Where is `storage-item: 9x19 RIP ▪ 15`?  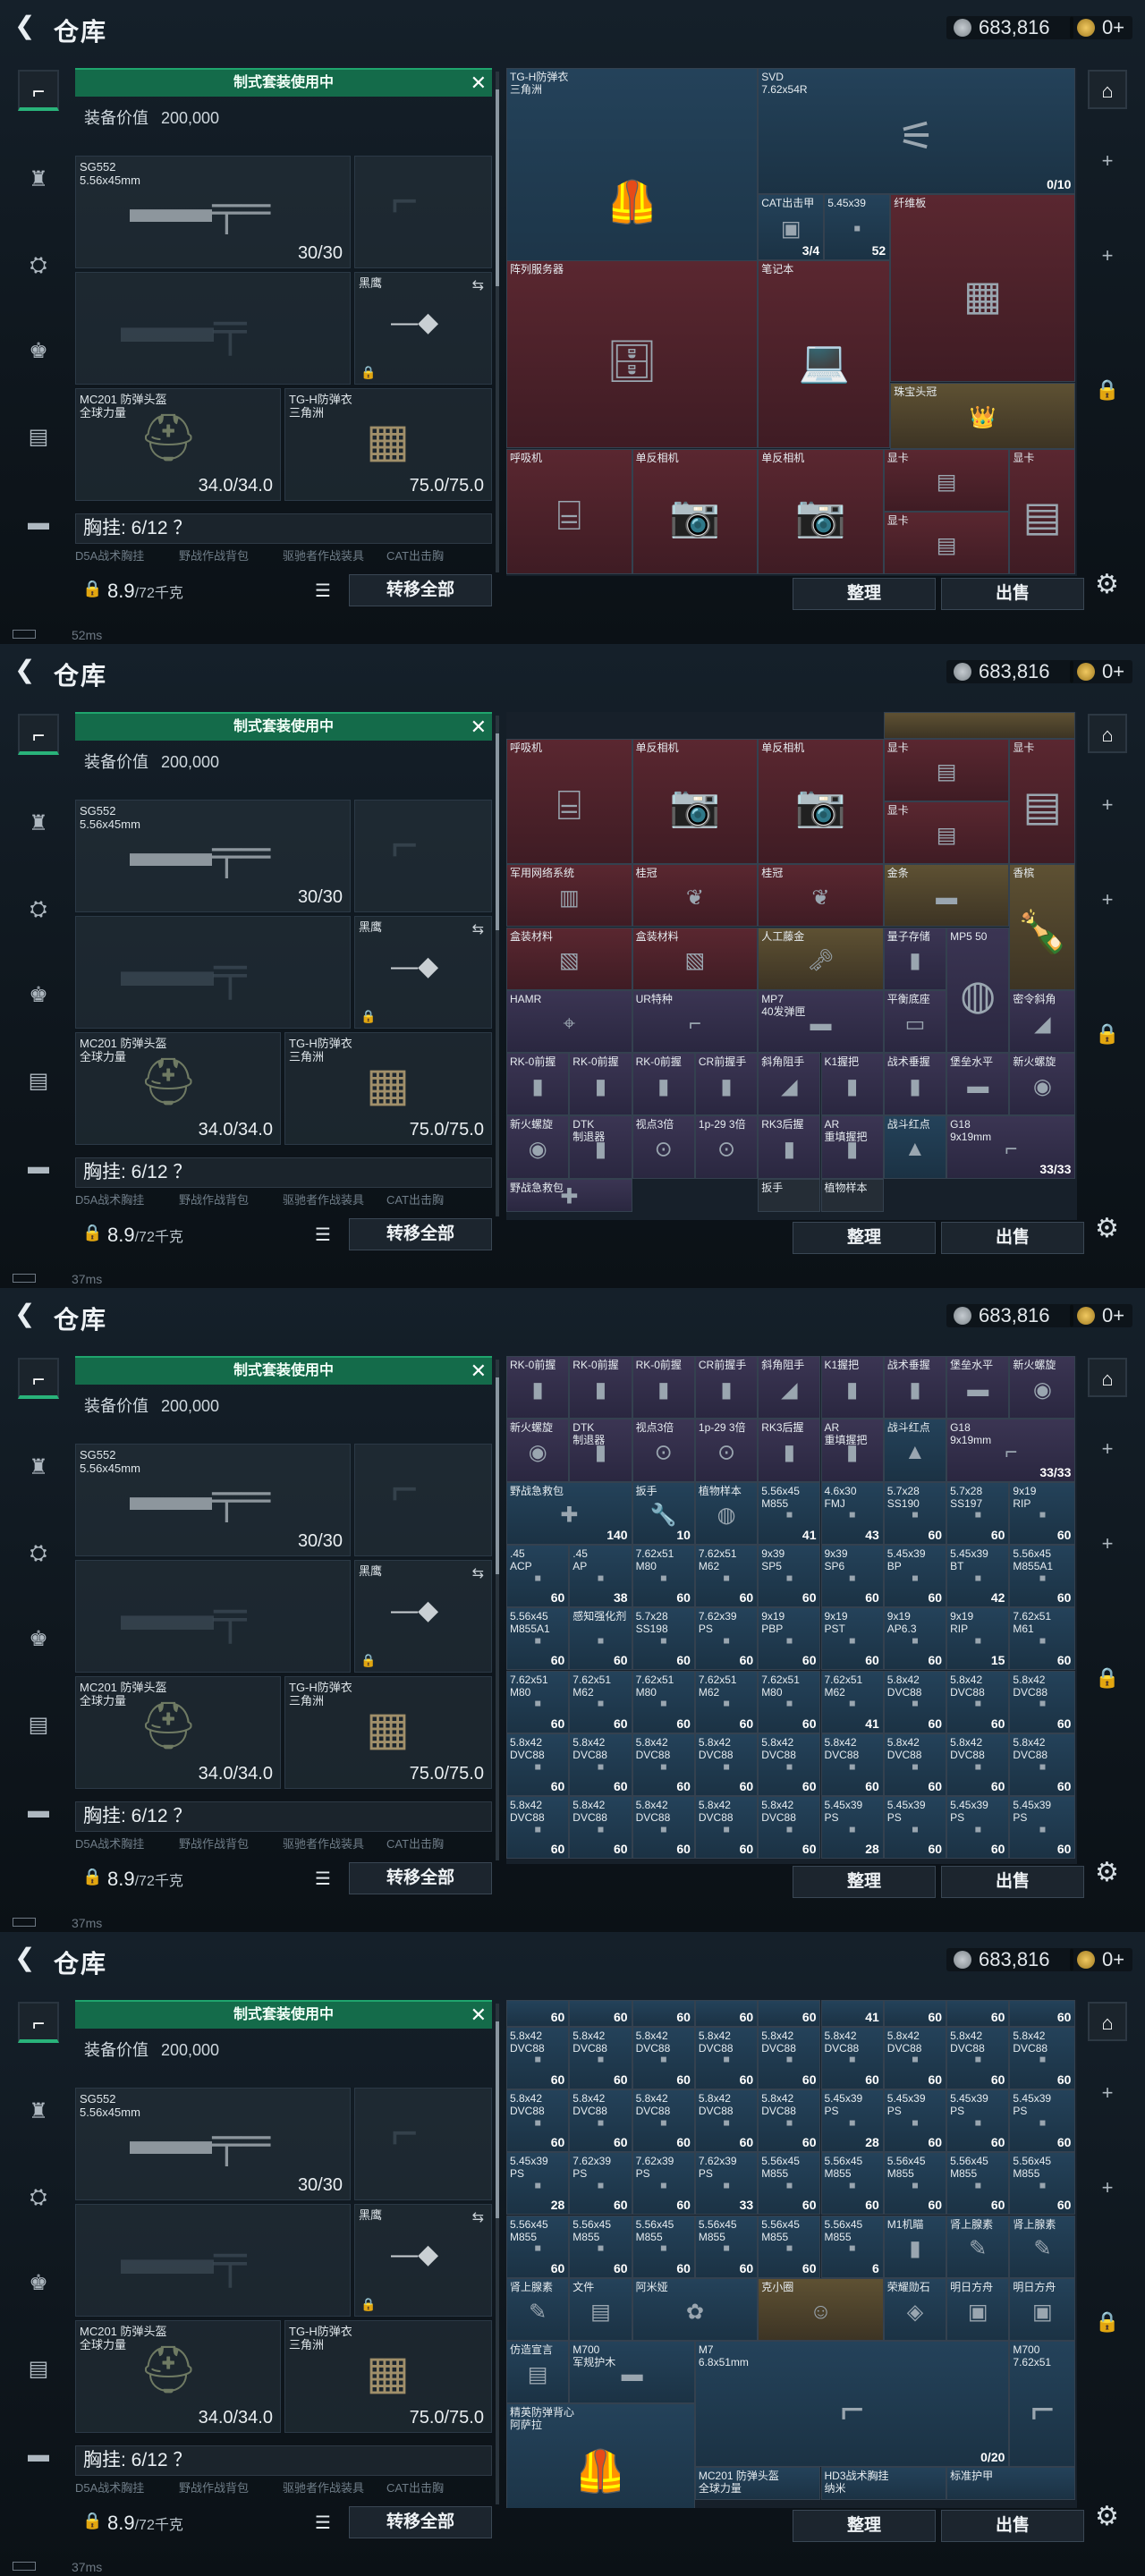
storage-item: 9x19 RIP ▪ 15 is located at coordinates (978, 1639).